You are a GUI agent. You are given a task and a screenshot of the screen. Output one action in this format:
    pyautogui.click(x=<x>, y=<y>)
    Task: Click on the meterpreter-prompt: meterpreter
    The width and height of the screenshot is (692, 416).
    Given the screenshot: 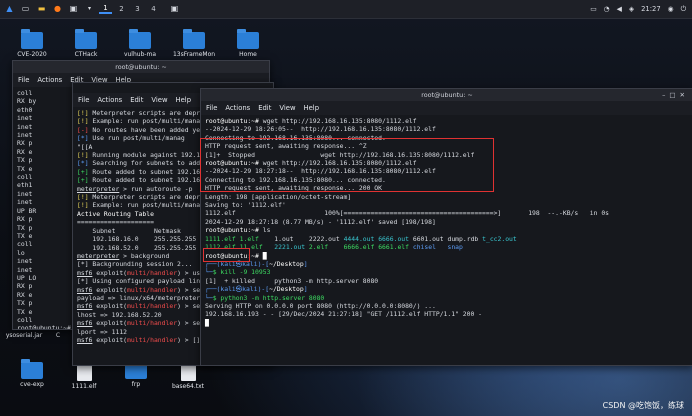 What is the action you would take?
    pyautogui.click(x=98, y=188)
    